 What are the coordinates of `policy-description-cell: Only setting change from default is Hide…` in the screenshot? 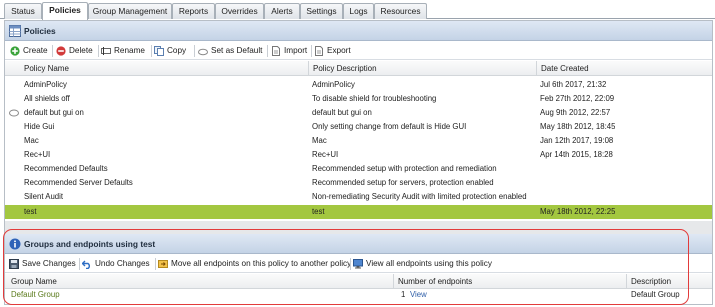 It's located at (389, 126).